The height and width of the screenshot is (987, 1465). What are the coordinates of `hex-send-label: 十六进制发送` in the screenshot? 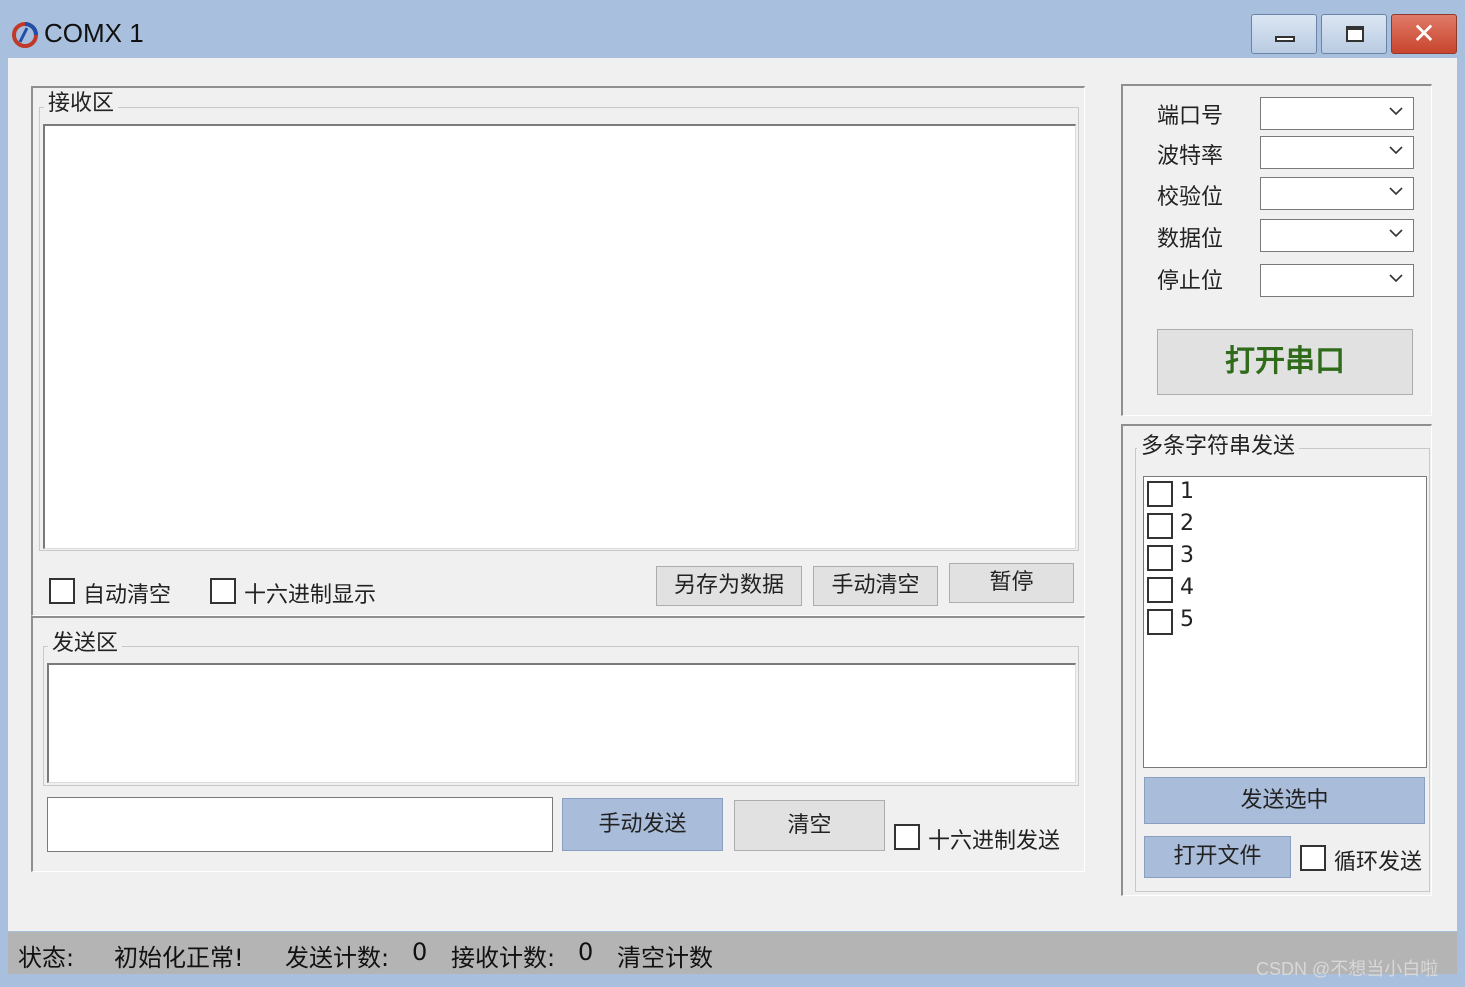 It's located at (994, 841).